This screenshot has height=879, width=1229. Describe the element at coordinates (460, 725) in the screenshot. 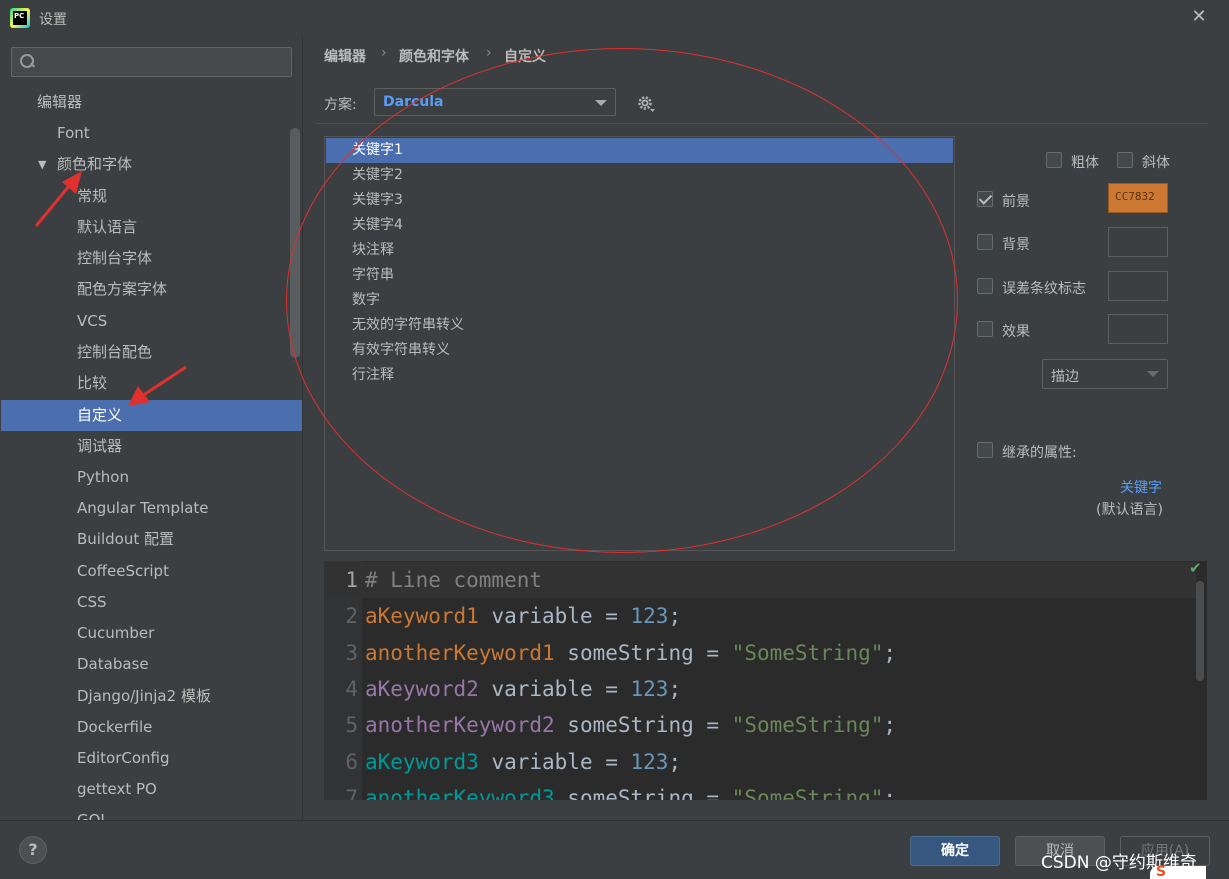

I see `code-token: anotherKeyword2` at that location.